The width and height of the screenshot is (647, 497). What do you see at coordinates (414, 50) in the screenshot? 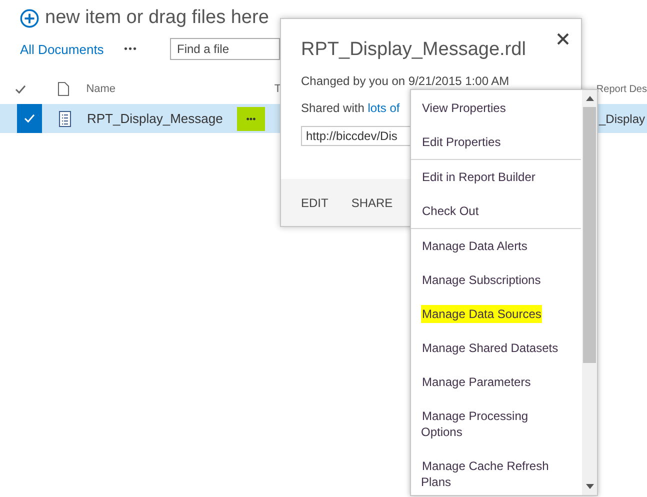
I see `callout-title: RPT_Display_Message.rdl` at bounding box center [414, 50].